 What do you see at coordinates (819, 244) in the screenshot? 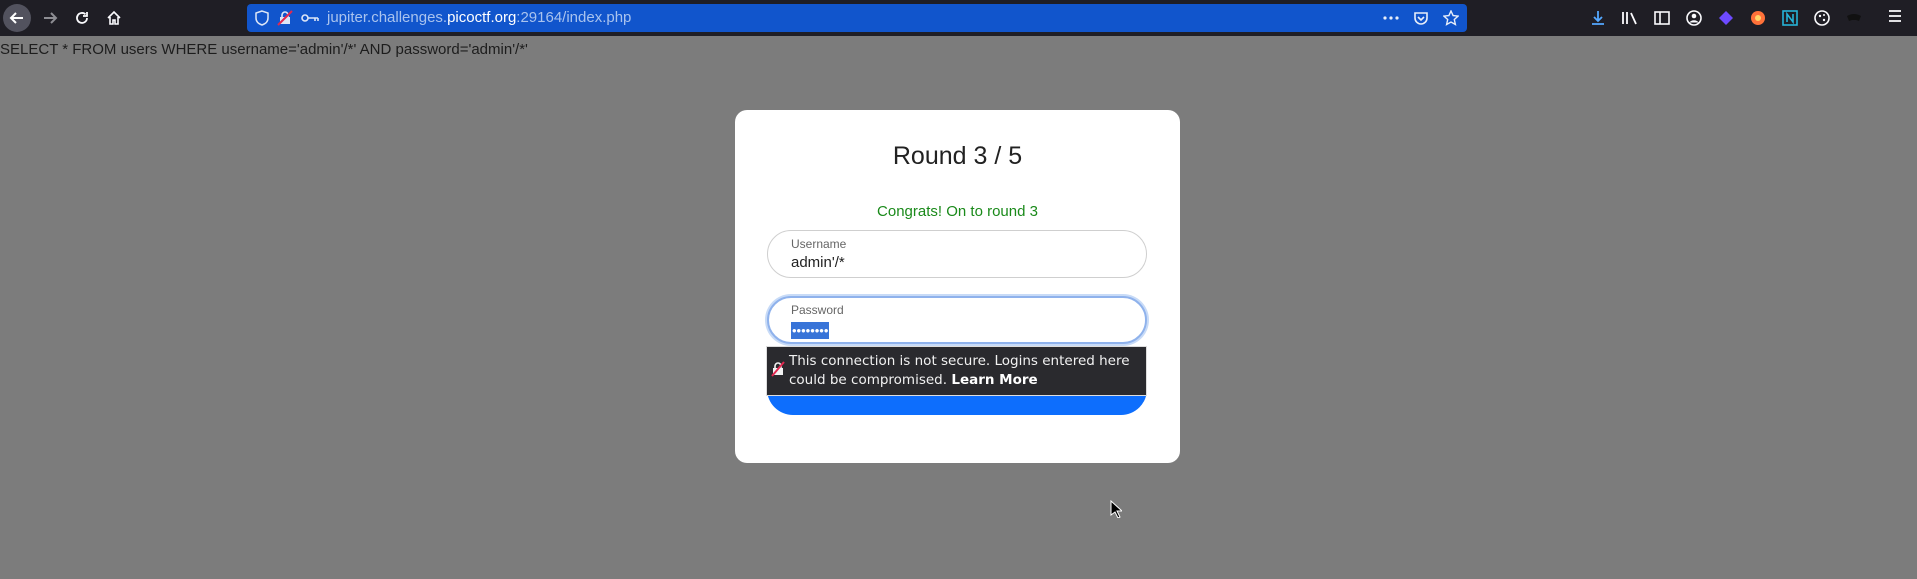
I see `username-label: Username` at bounding box center [819, 244].